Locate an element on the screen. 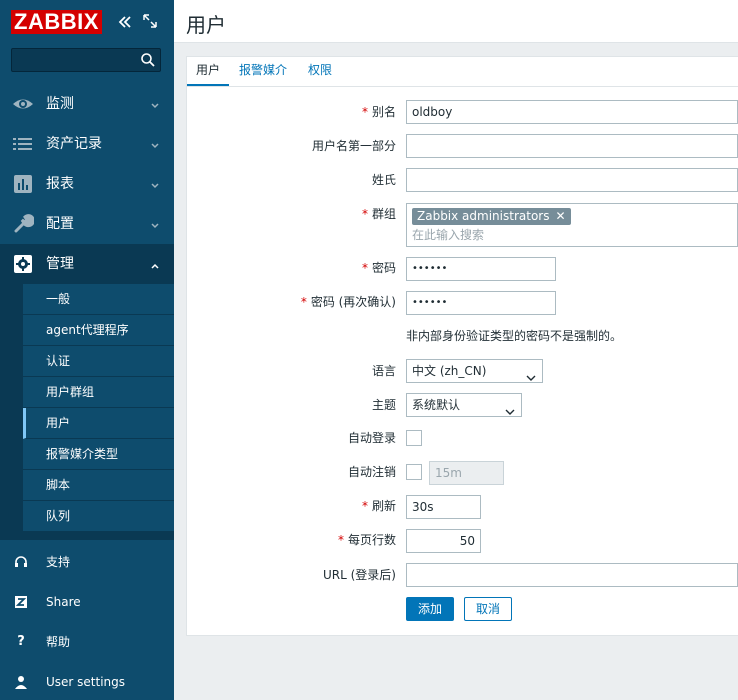 The image size is (738, 700). theme-label: 主题 is located at coordinates (383, 405).